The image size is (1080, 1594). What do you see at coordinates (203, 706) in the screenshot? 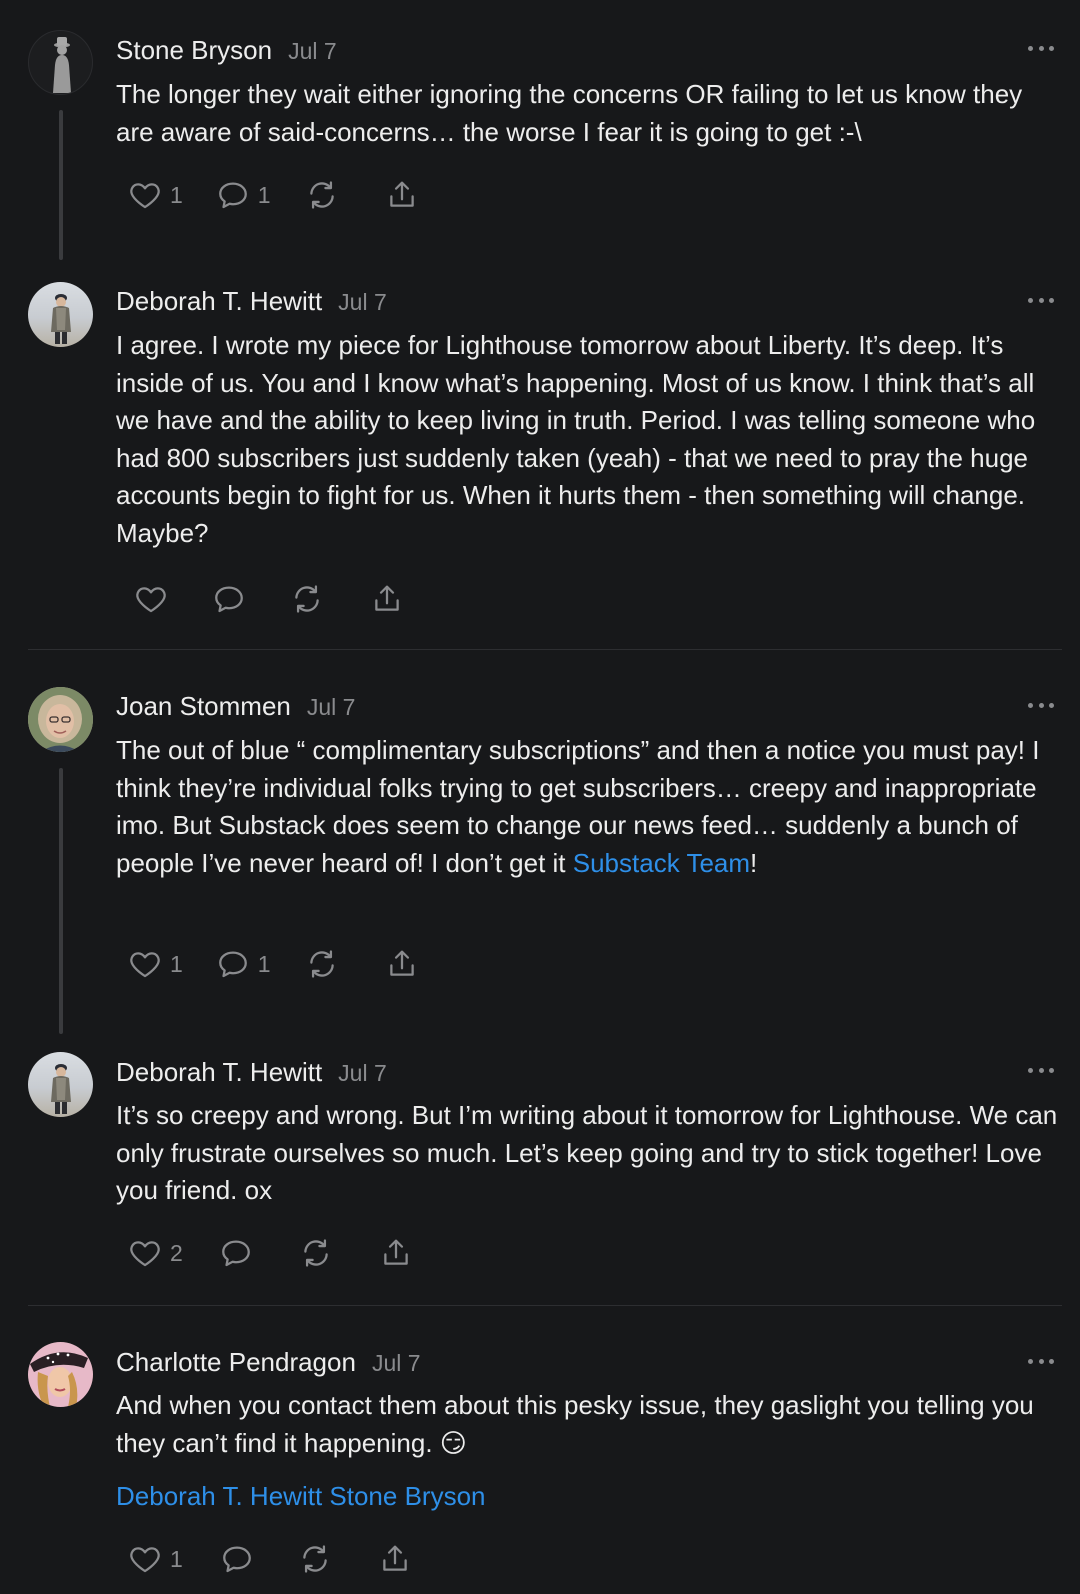
I see `author-name: Joan Stommen` at bounding box center [203, 706].